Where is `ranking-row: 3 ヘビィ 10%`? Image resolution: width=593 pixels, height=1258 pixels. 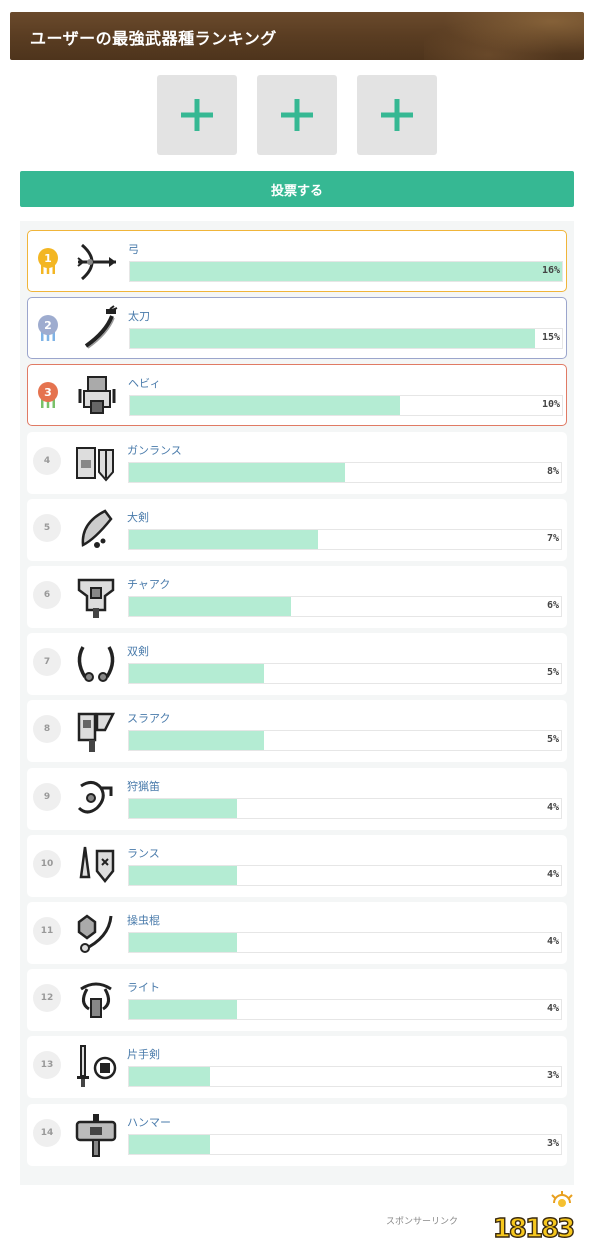
ranking-row: 3 ヘビィ 10% is located at coordinates (297, 395).